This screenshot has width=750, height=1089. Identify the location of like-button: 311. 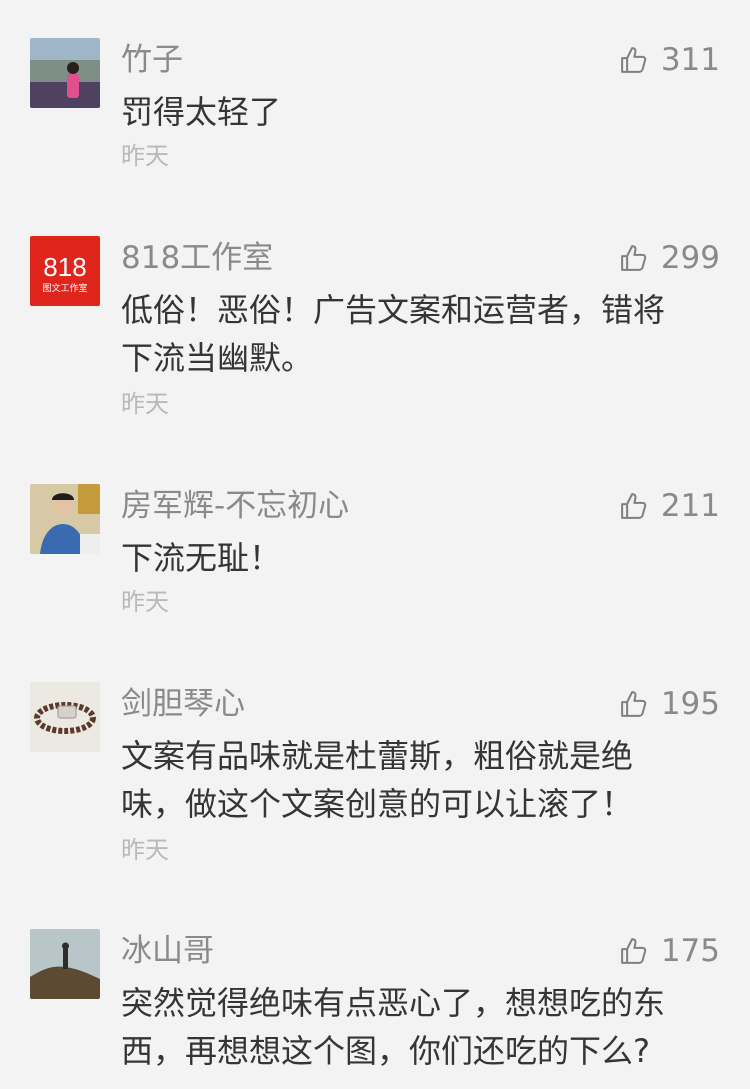
(669, 60).